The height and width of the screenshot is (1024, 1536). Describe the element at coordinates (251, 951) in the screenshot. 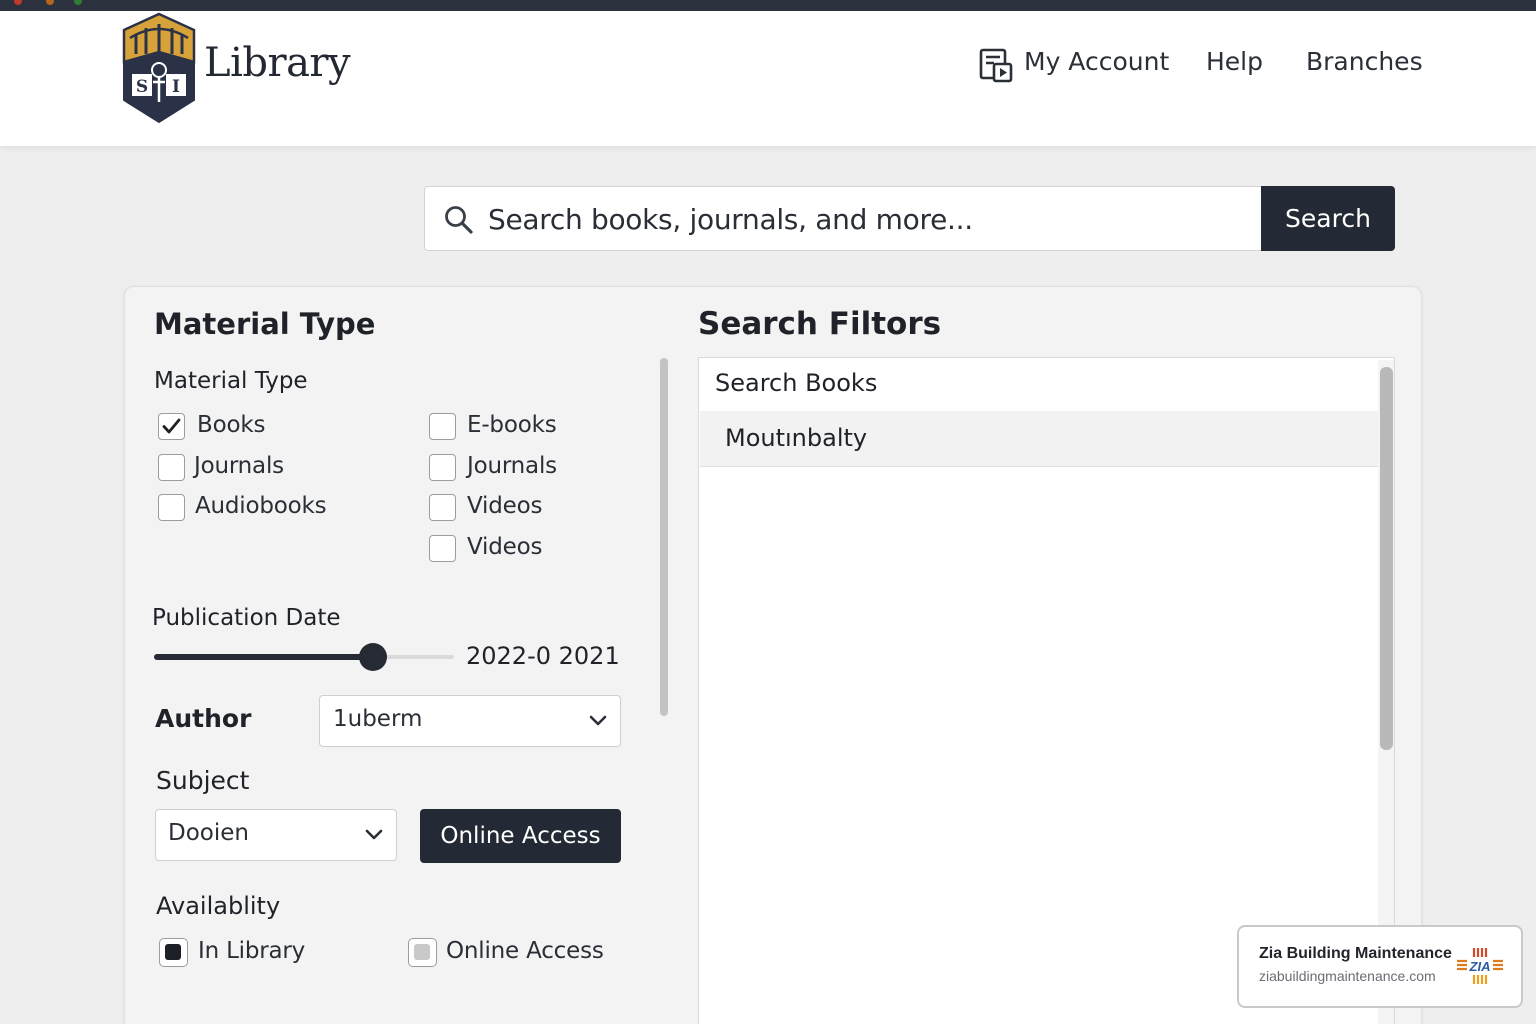

I see `availability-in-library-label: In Library` at that location.